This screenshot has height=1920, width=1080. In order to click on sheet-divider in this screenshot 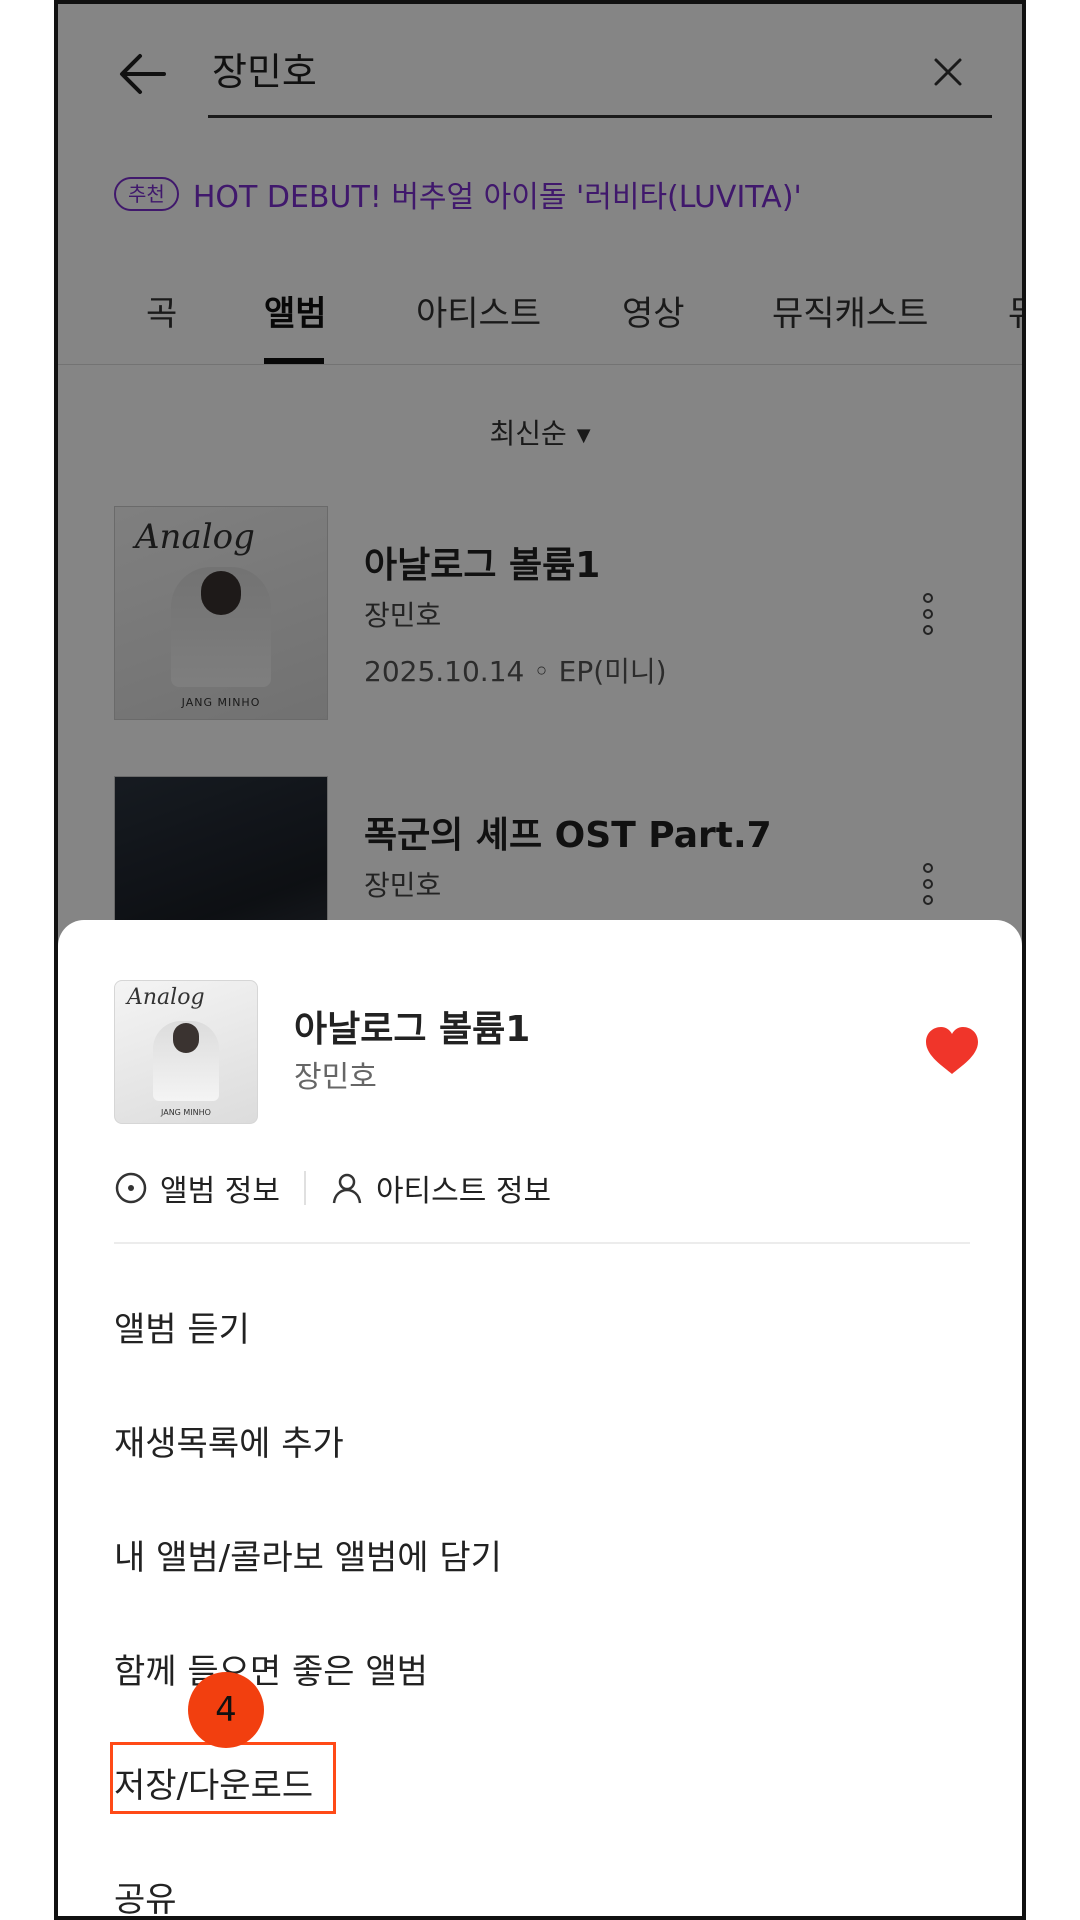, I will do `click(542, 1243)`.